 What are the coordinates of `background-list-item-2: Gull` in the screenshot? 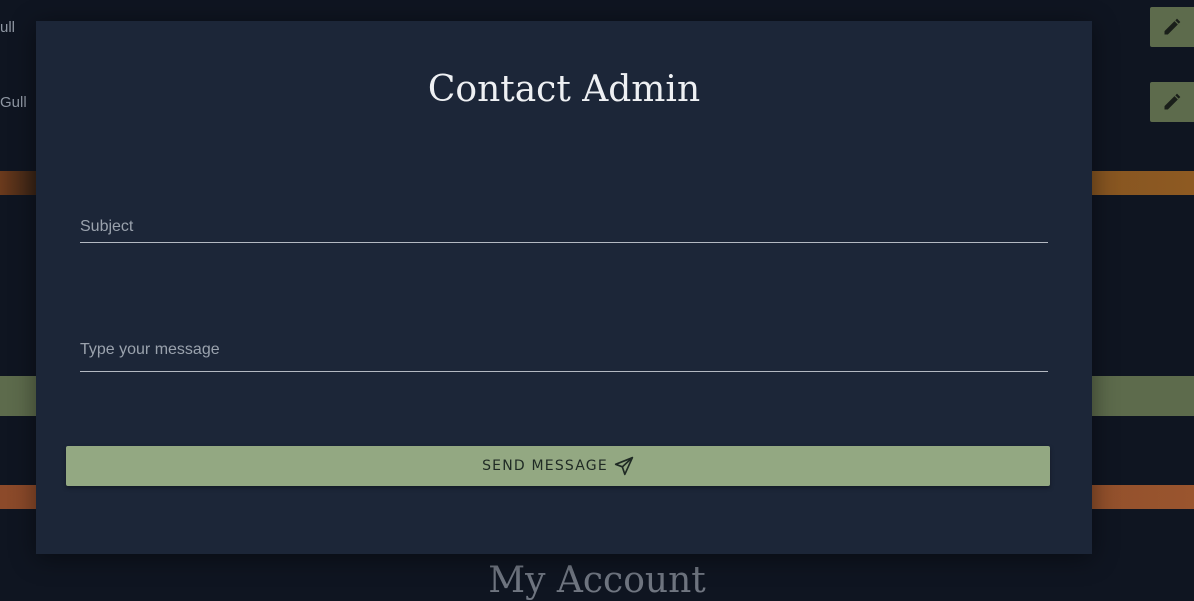 It's located at (13, 102).